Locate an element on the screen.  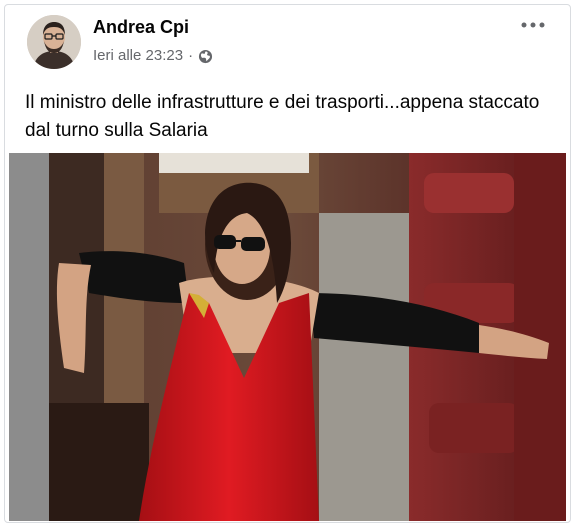
post-meta: Ieri alle 23:23 · is located at coordinates (153, 55).